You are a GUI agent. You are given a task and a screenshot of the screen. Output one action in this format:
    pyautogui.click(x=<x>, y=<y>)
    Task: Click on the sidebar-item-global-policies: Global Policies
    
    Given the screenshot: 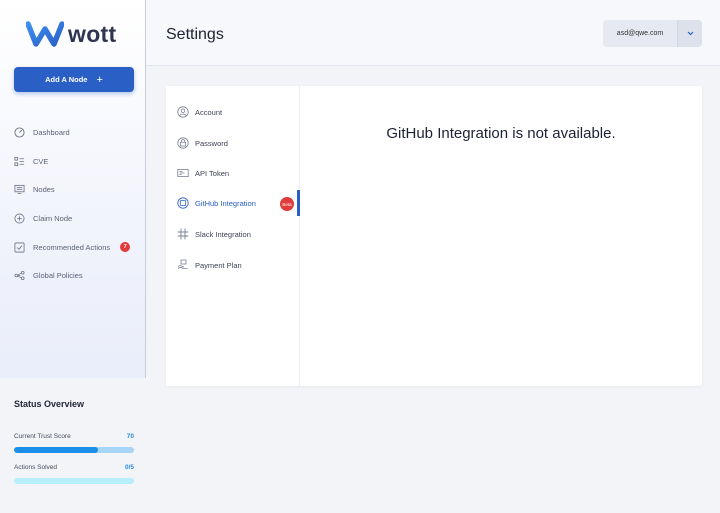 What is the action you would take?
    pyautogui.click(x=77, y=275)
    